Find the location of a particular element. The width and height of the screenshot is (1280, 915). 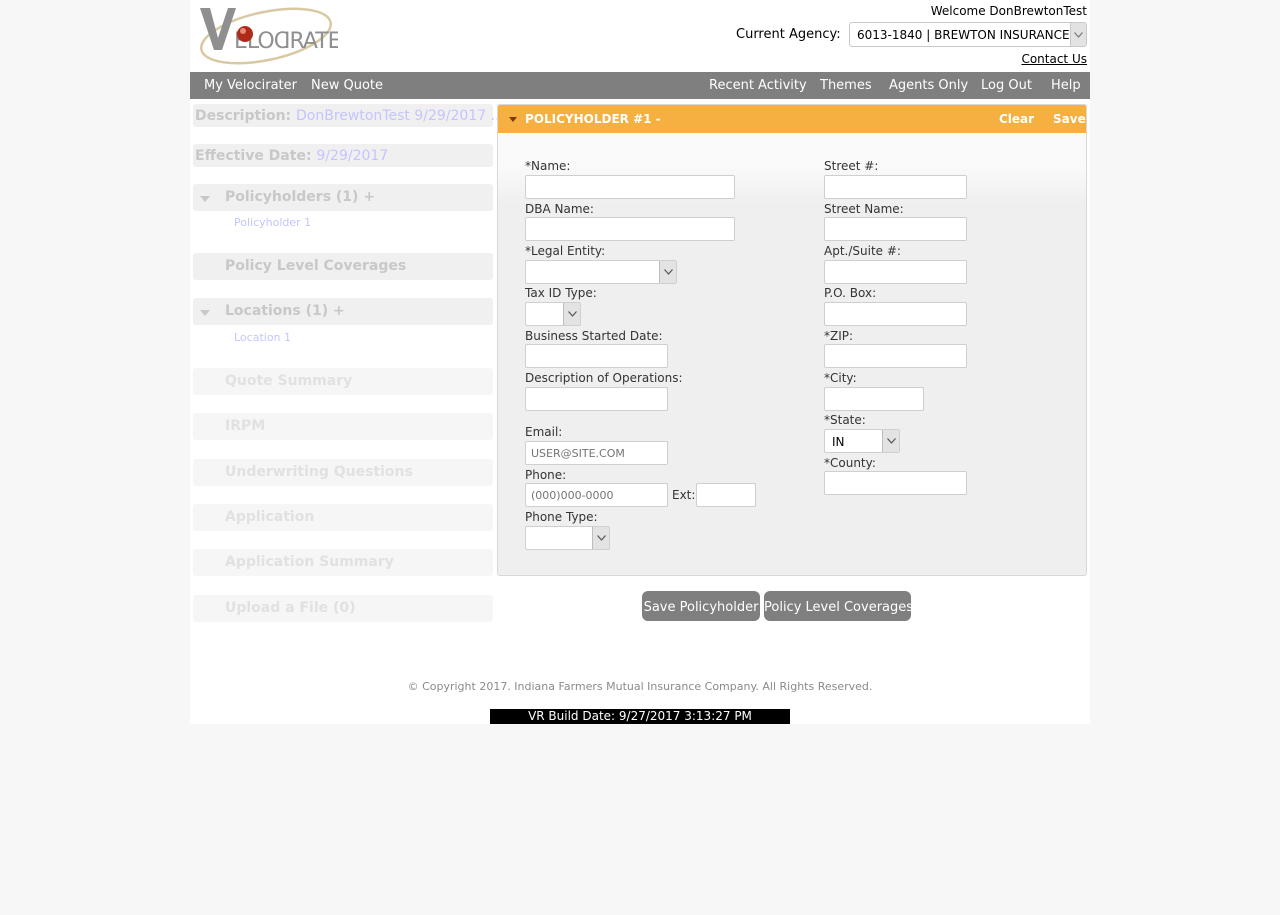

clear-button: Clear is located at coordinates (1016, 119).